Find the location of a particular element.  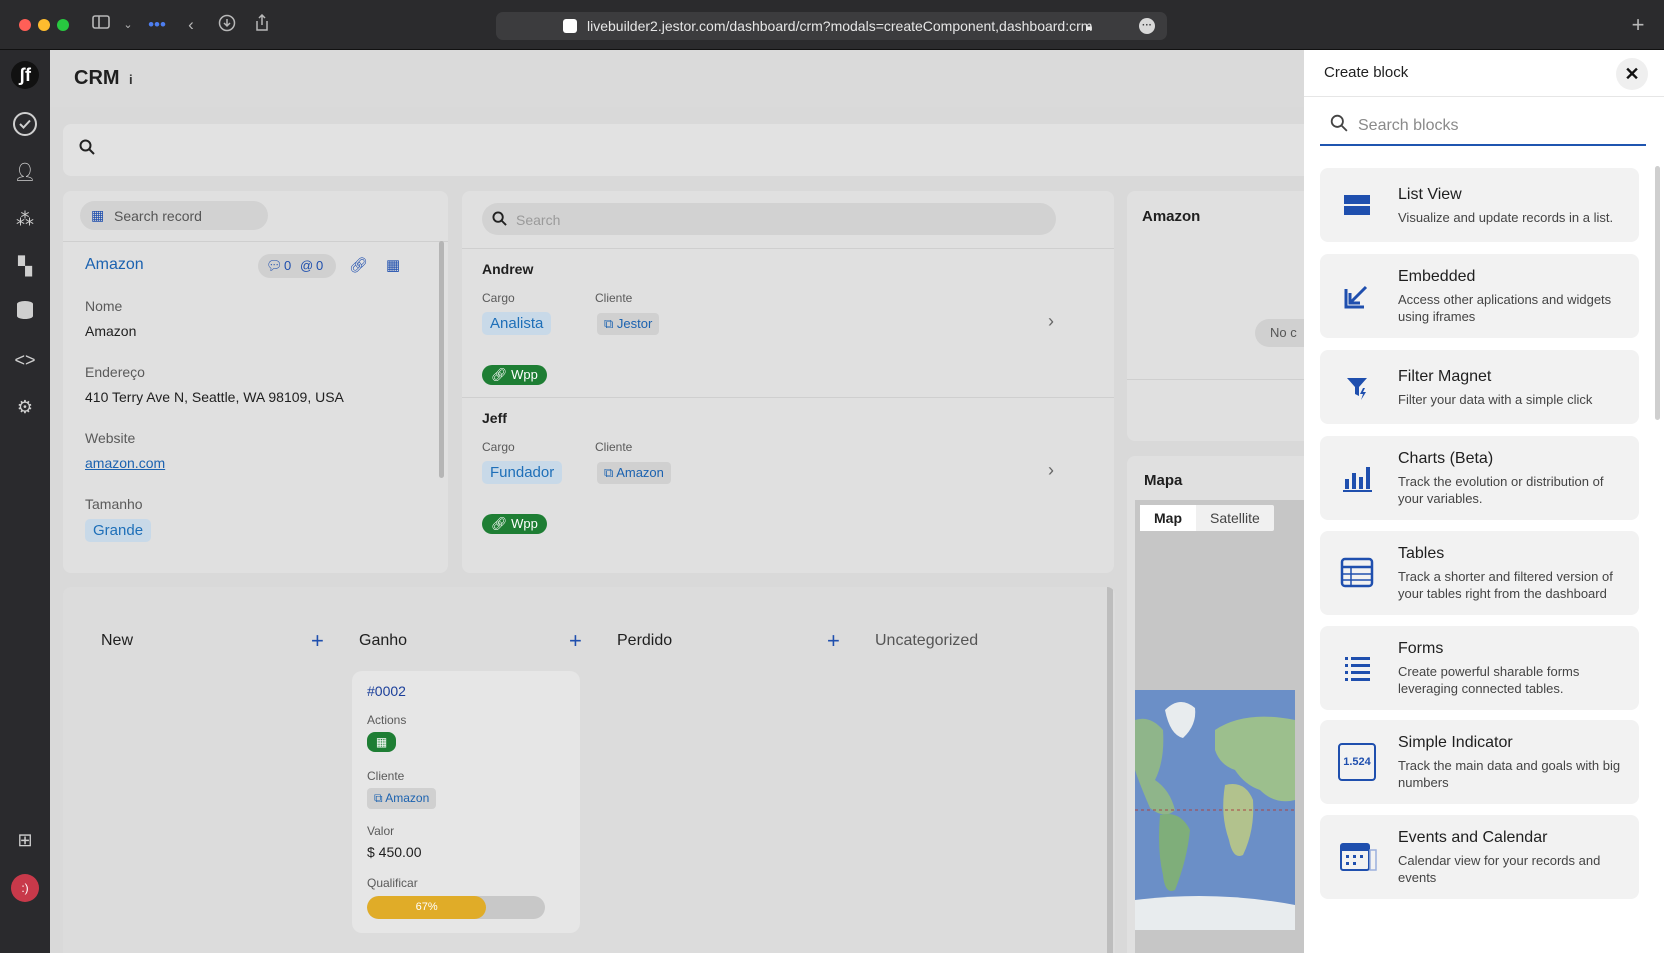

cliente-link-text: Jestor is located at coordinates (634, 323).